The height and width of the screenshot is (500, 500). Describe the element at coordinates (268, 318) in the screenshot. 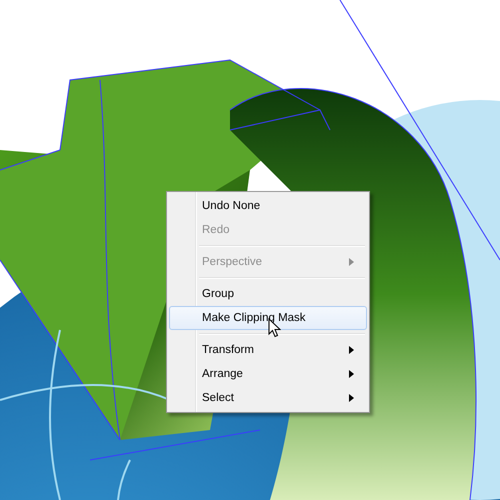

I see `menu-item: Make Clipping Mask` at that location.